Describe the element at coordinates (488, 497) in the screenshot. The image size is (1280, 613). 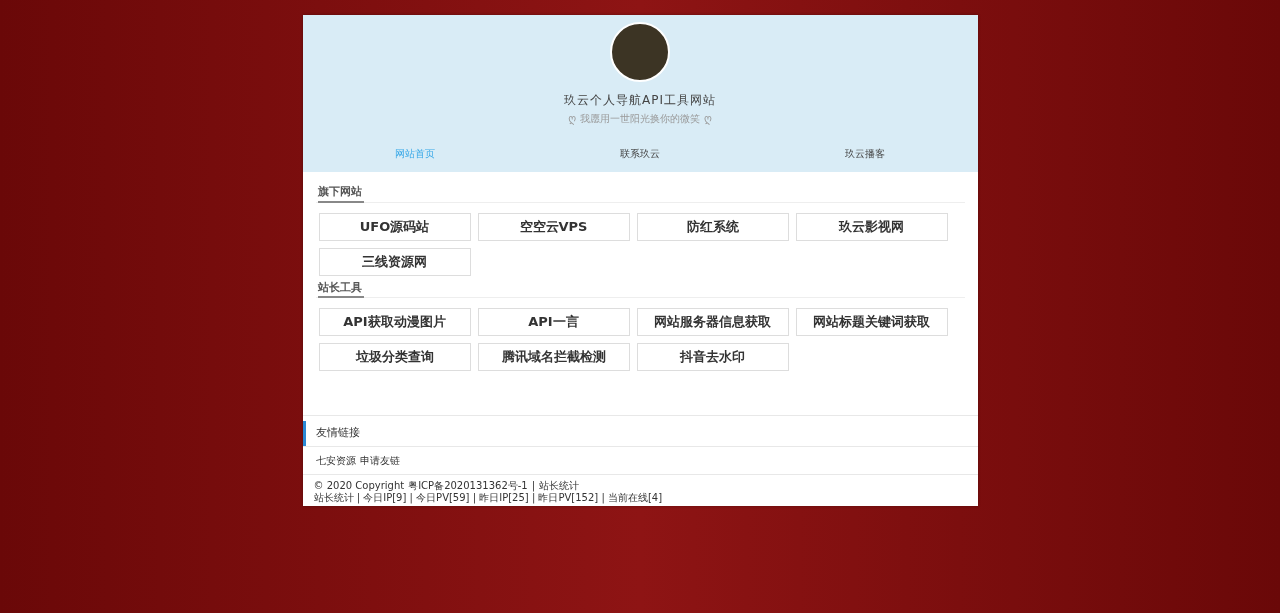
I see `stats-text: 站长统计 | 今日IP[9] | 今日PV[59] | 昨日IP[25] | 昨日PV[152] | 当前在线[4]` at that location.